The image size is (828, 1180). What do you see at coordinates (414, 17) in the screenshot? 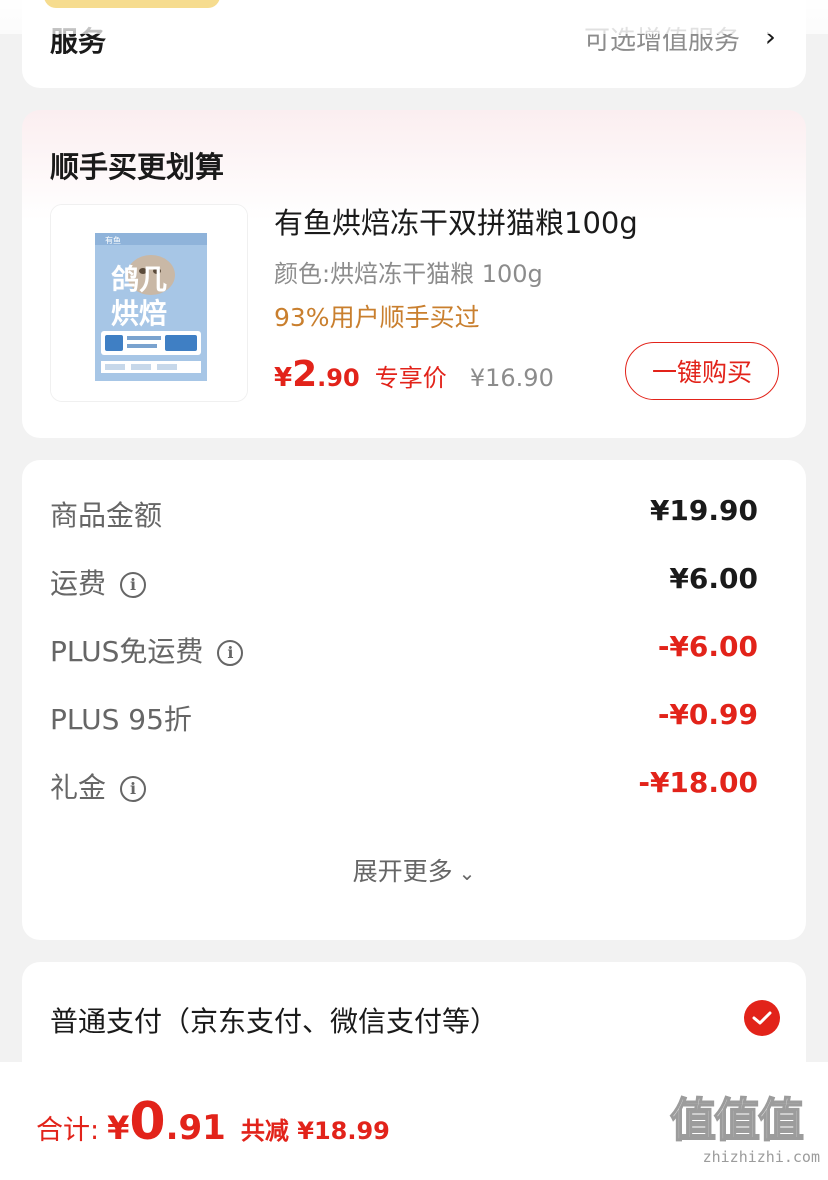
I see `top-scroll-fade` at bounding box center [414, 17].